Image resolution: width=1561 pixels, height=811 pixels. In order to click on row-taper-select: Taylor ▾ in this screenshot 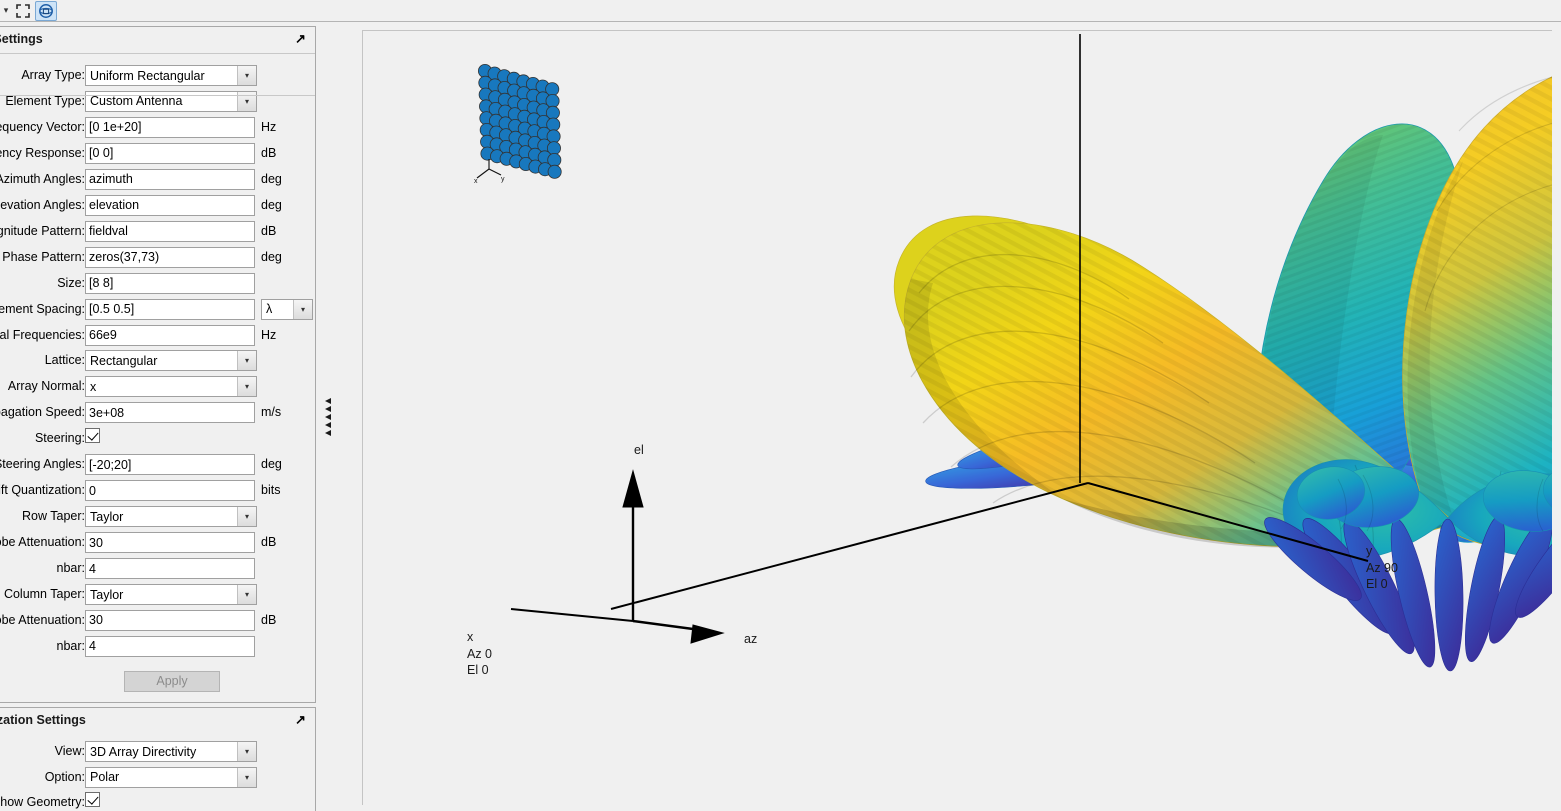, I will do `click(171, 517)`.